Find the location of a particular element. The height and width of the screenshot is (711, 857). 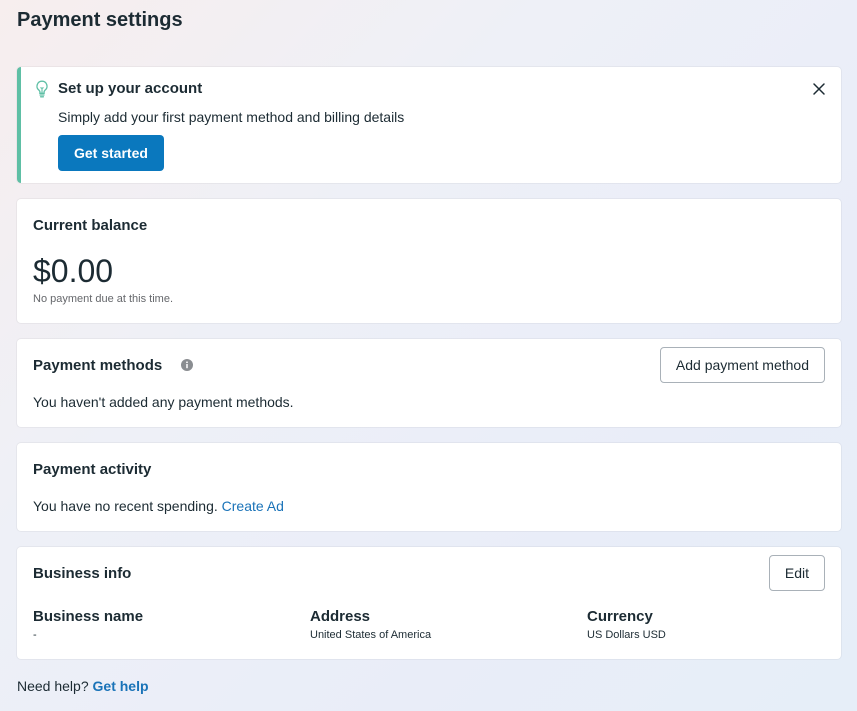

currency-label: Currency is located at coordinates (620, 616).